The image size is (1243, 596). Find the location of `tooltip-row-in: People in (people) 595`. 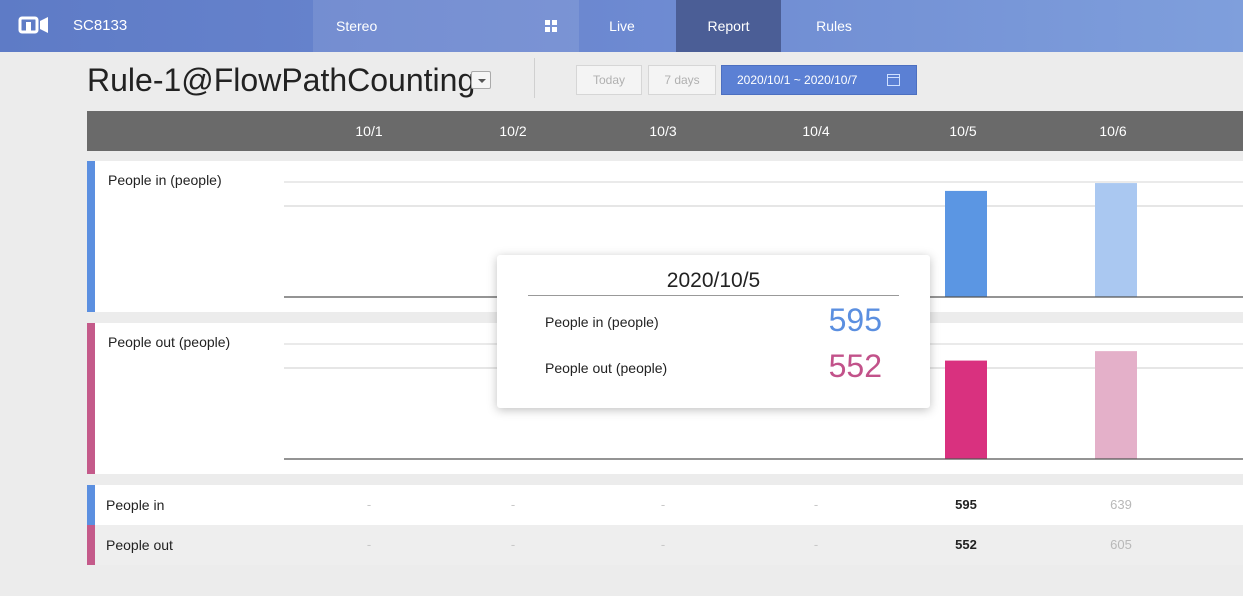

tooltip-row-in: People in (people) 595 is located at coordinates (713, 322).